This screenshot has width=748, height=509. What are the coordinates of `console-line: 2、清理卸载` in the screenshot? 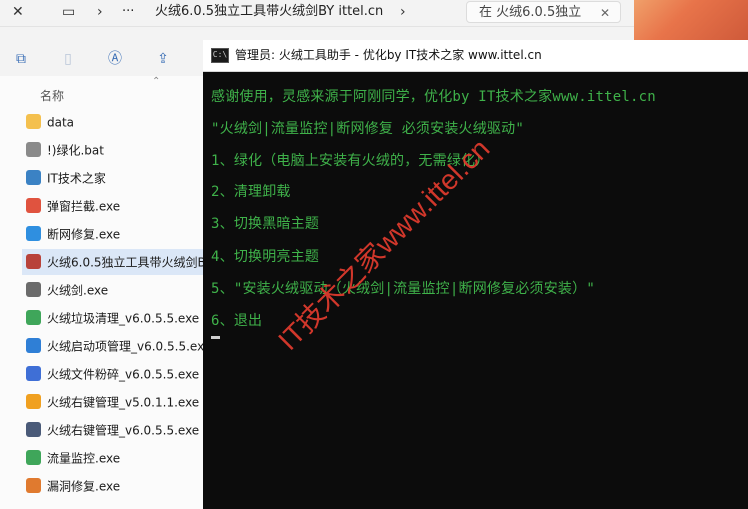 It's located at (251, 192).